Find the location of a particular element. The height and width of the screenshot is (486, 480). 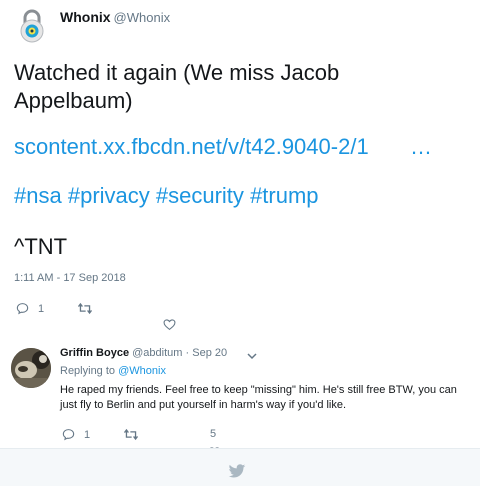

twitter-bird-icon is located at coordinates (237, 474).